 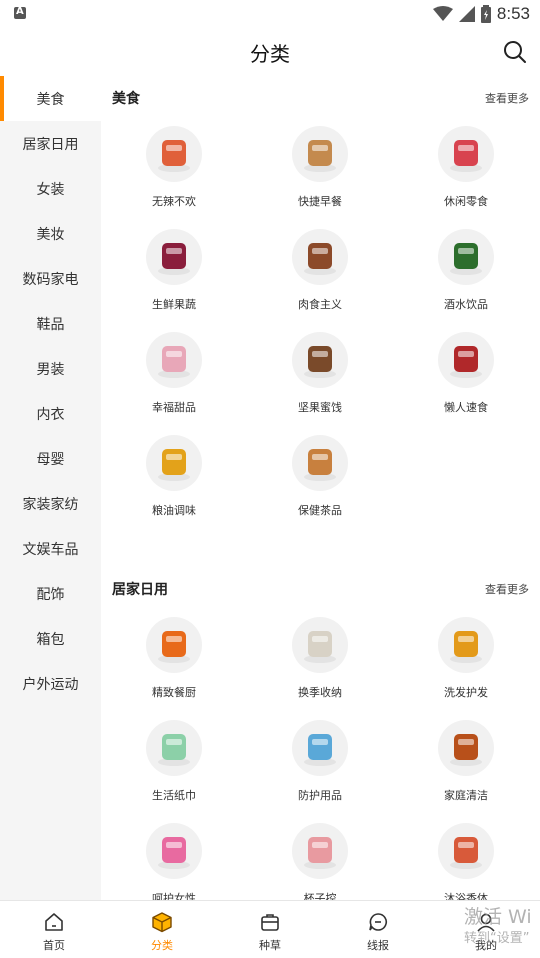 I want to click on subcategory-item: 换季收纳, so click(x=320, y=660).